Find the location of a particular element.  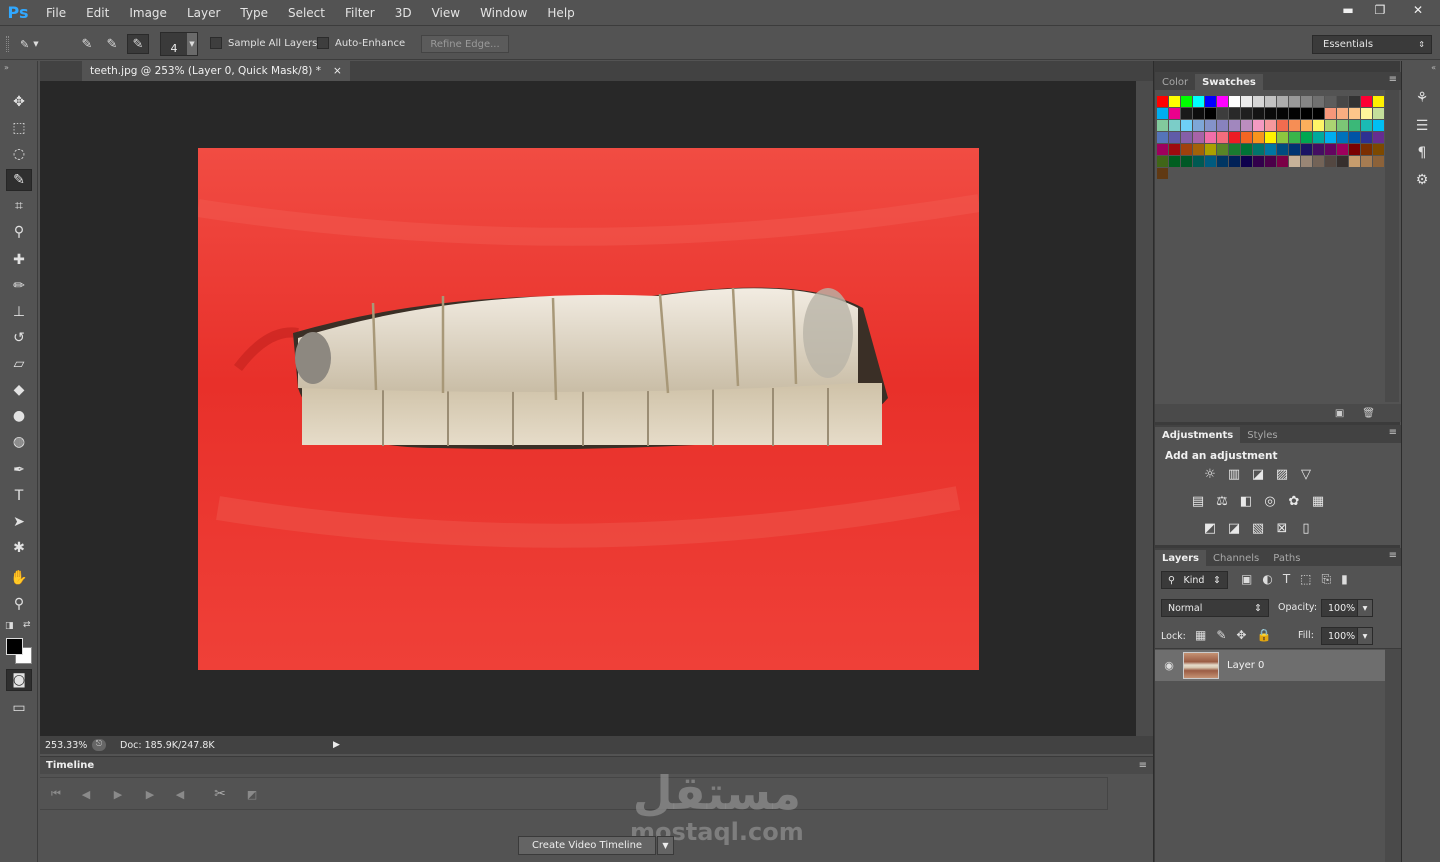

clone-stamp-tool-icon: ⊥ is located at coordinates (19, 312).